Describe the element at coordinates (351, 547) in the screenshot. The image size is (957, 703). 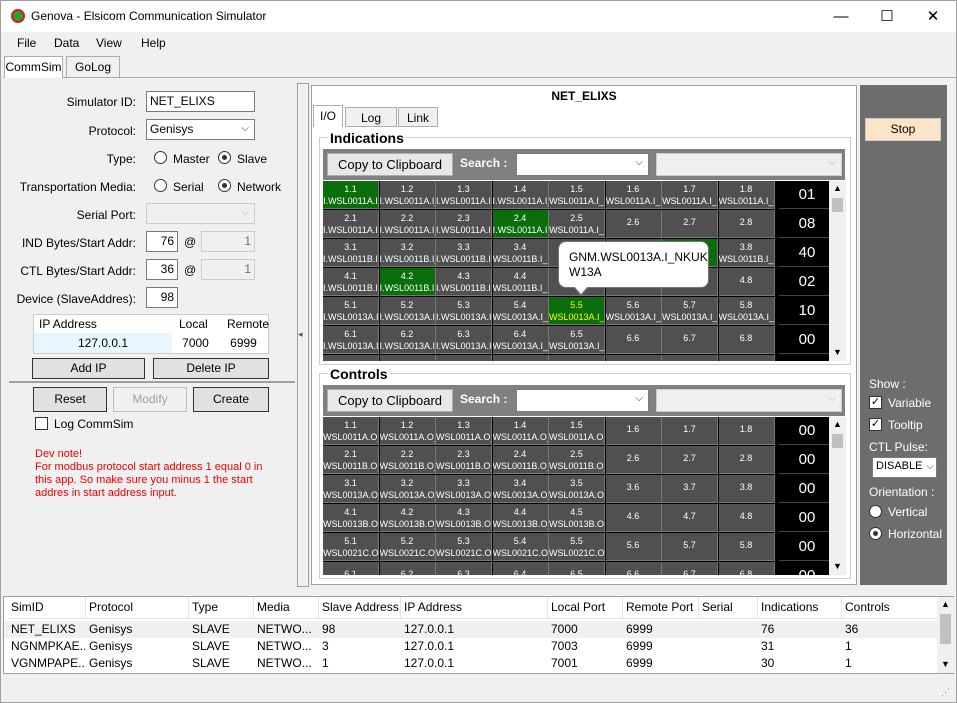
I see `io-cell: 5.1 WSL0021C.O_` at that location.